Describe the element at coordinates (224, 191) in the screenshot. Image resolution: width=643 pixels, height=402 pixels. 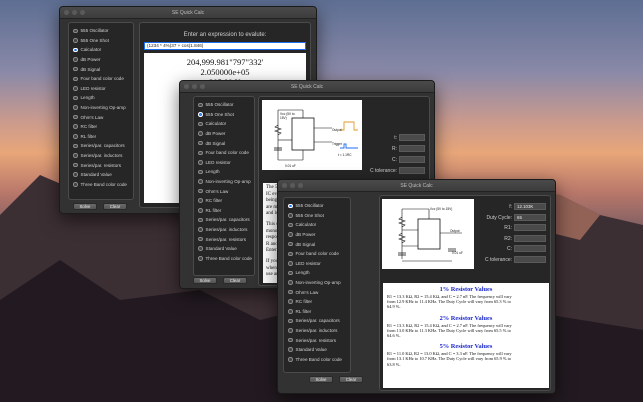
I see `radio-option: Ohm's Law` at that location.